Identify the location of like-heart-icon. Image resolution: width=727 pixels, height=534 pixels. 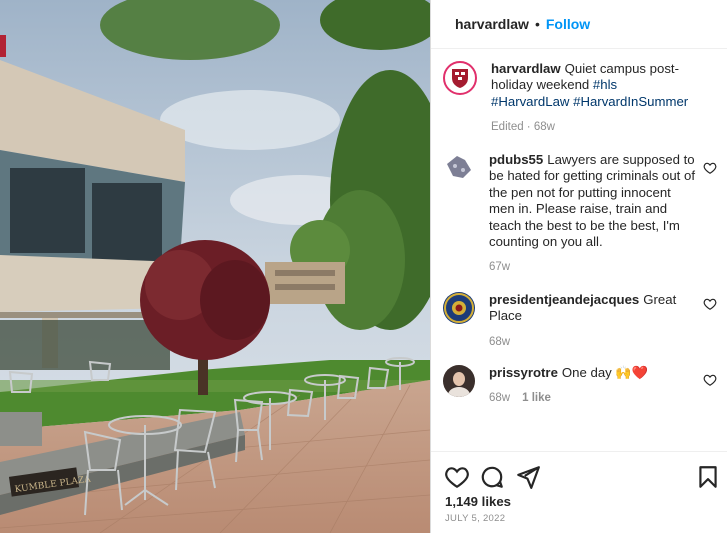
(457, 477).